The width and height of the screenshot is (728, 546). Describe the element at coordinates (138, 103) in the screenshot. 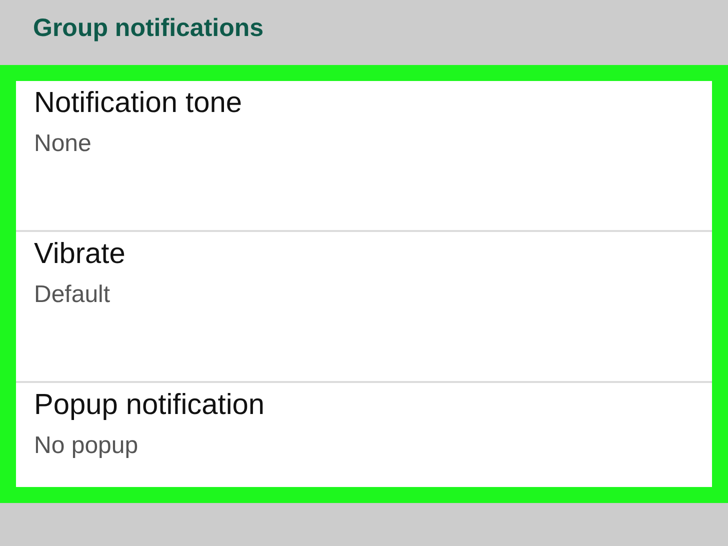

I see `setting-title: Notification tone` at that location.